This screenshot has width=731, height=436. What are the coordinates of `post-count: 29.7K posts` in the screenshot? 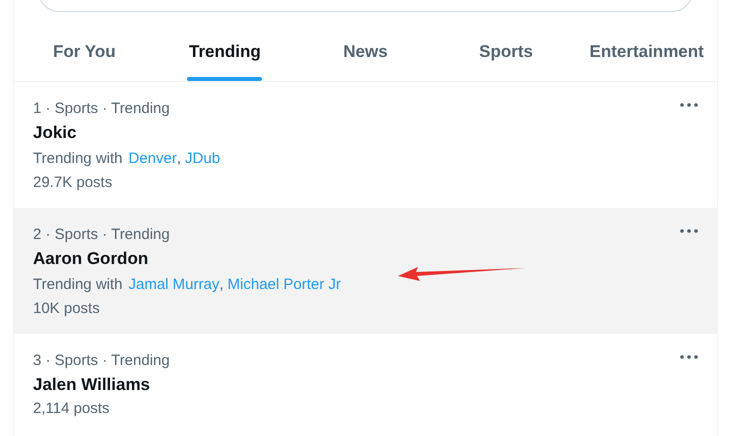 It's located at (73, 183).